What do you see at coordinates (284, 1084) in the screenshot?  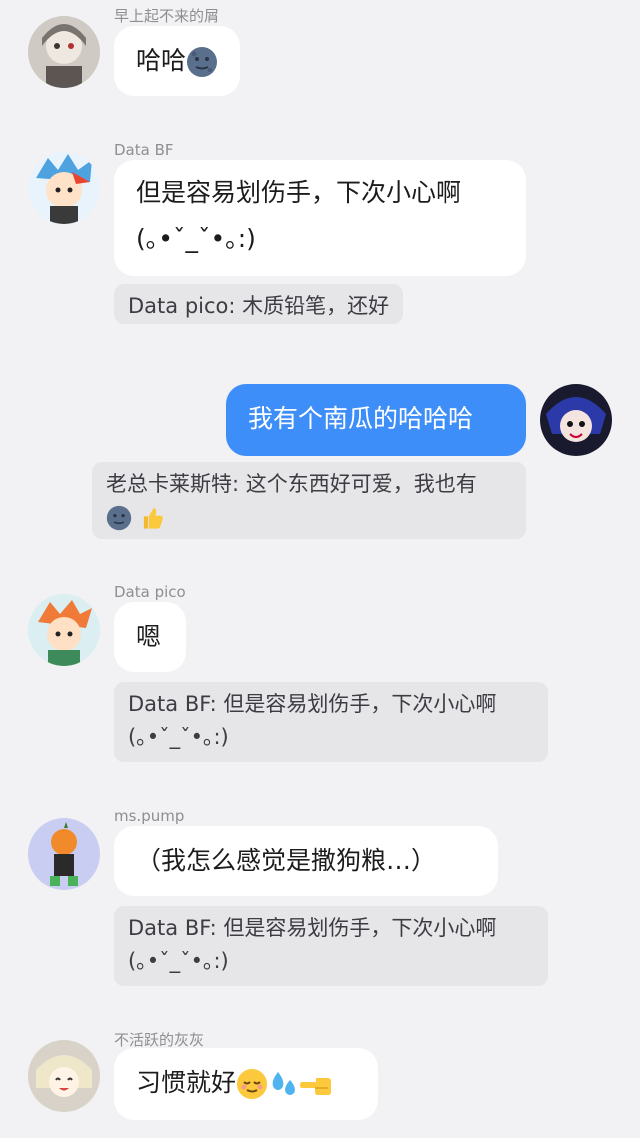 I see `sweat-droplets-icon` at bounding box center [284, 1084].